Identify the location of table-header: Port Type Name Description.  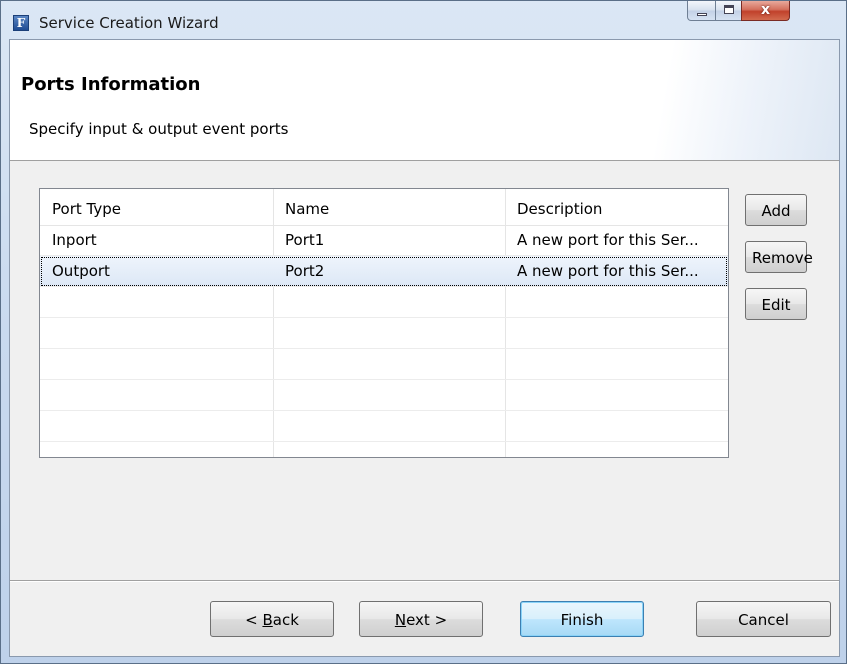
(384, 207).